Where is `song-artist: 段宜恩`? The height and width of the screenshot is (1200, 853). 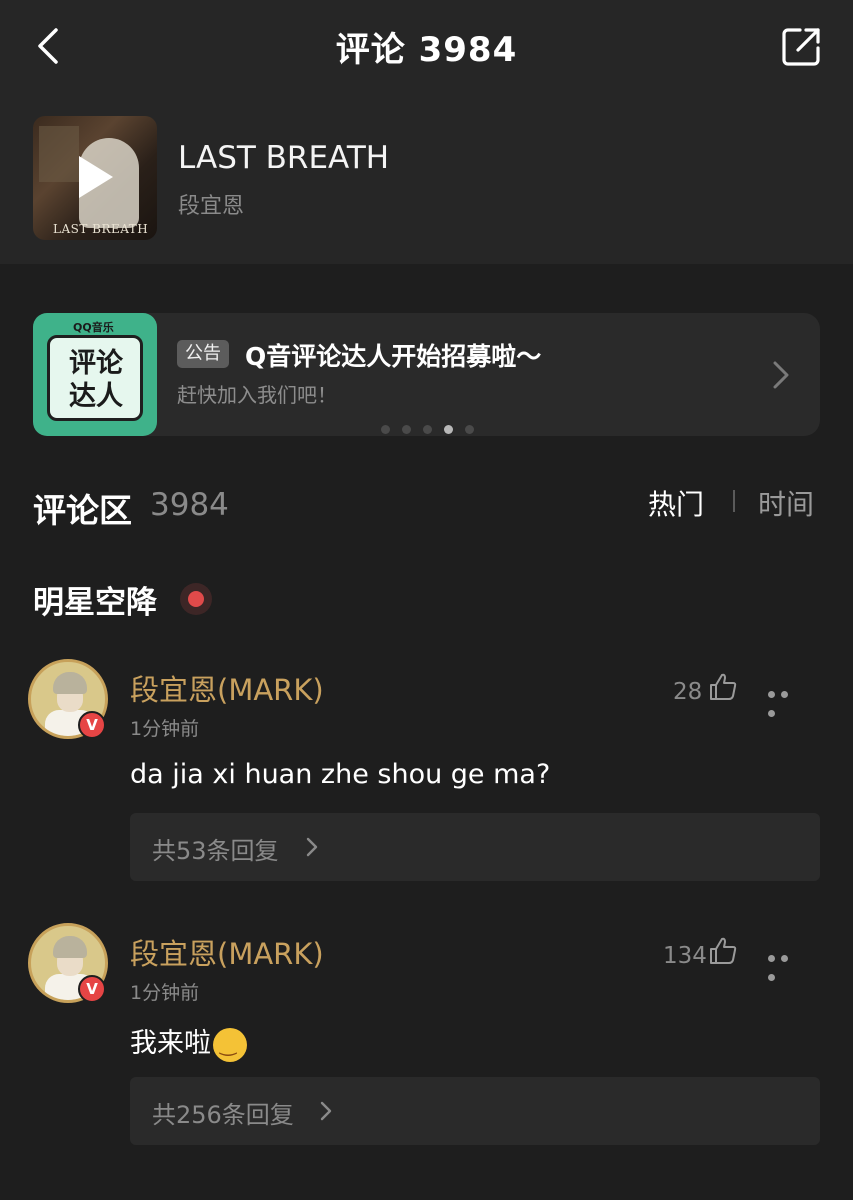
song-artist: 段宜恩 is located at coordinates (211, 204).